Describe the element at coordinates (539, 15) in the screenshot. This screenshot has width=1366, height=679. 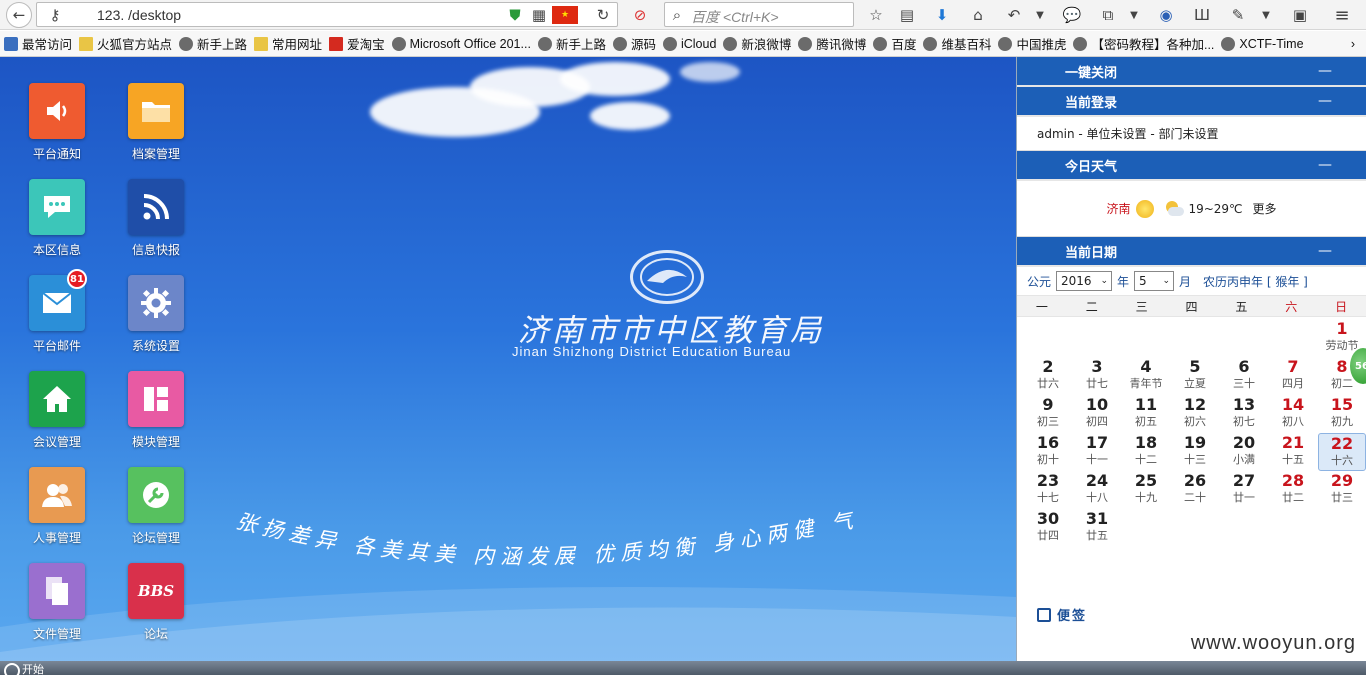
I see `qr-icon: ▦` at that location.